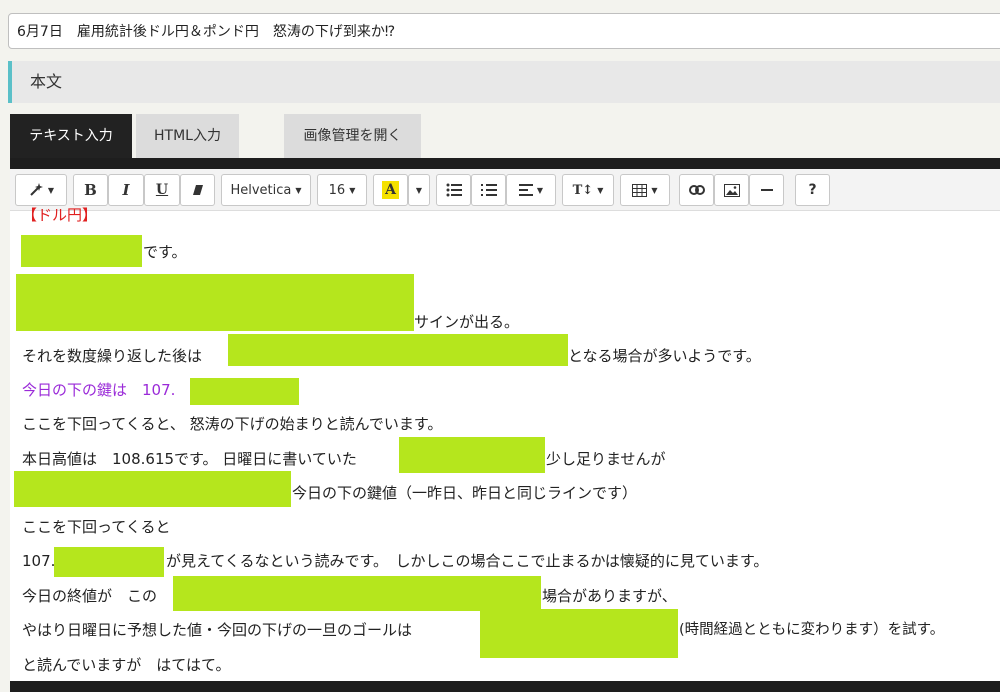  I want to click on numbered-list-button, so click(488, 190).